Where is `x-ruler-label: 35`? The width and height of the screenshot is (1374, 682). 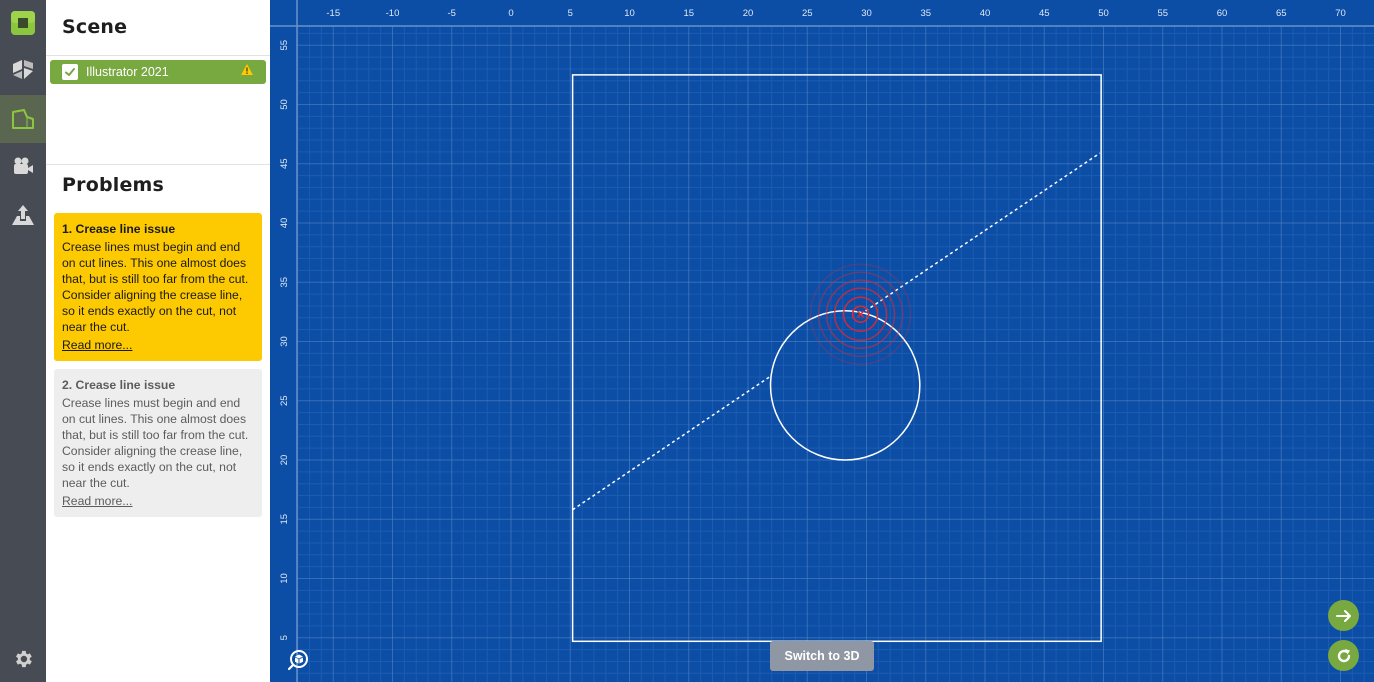 x-ruler-label: 35 is located at coordinates (925, 13).